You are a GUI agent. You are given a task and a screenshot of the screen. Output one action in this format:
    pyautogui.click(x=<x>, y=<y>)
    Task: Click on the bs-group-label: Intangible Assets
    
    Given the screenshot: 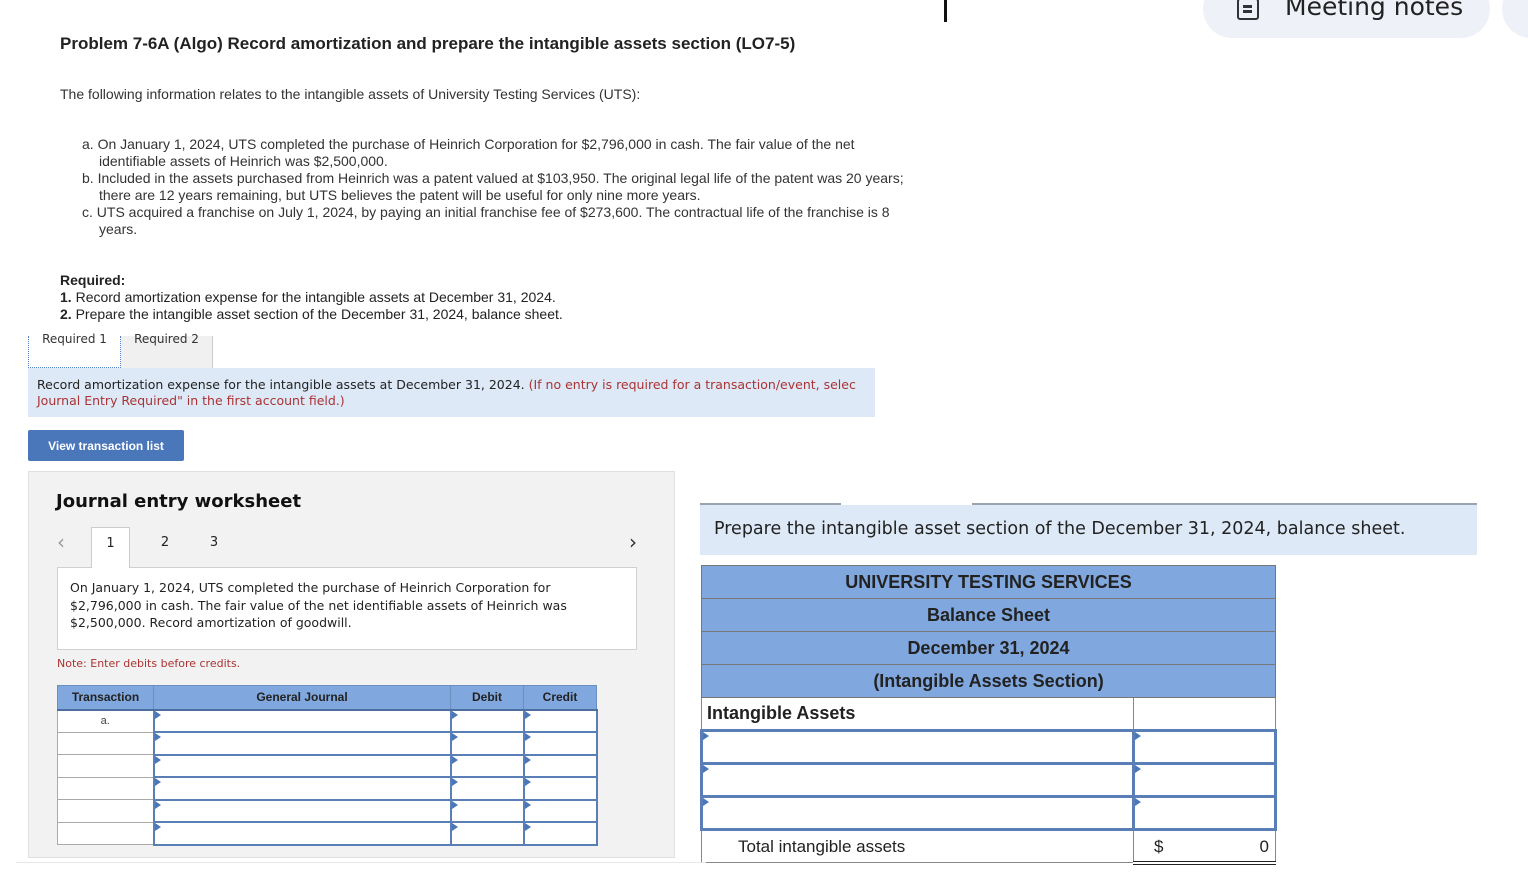 What is the action you would take?
    pyautogui.click(x=917, y=714)
    